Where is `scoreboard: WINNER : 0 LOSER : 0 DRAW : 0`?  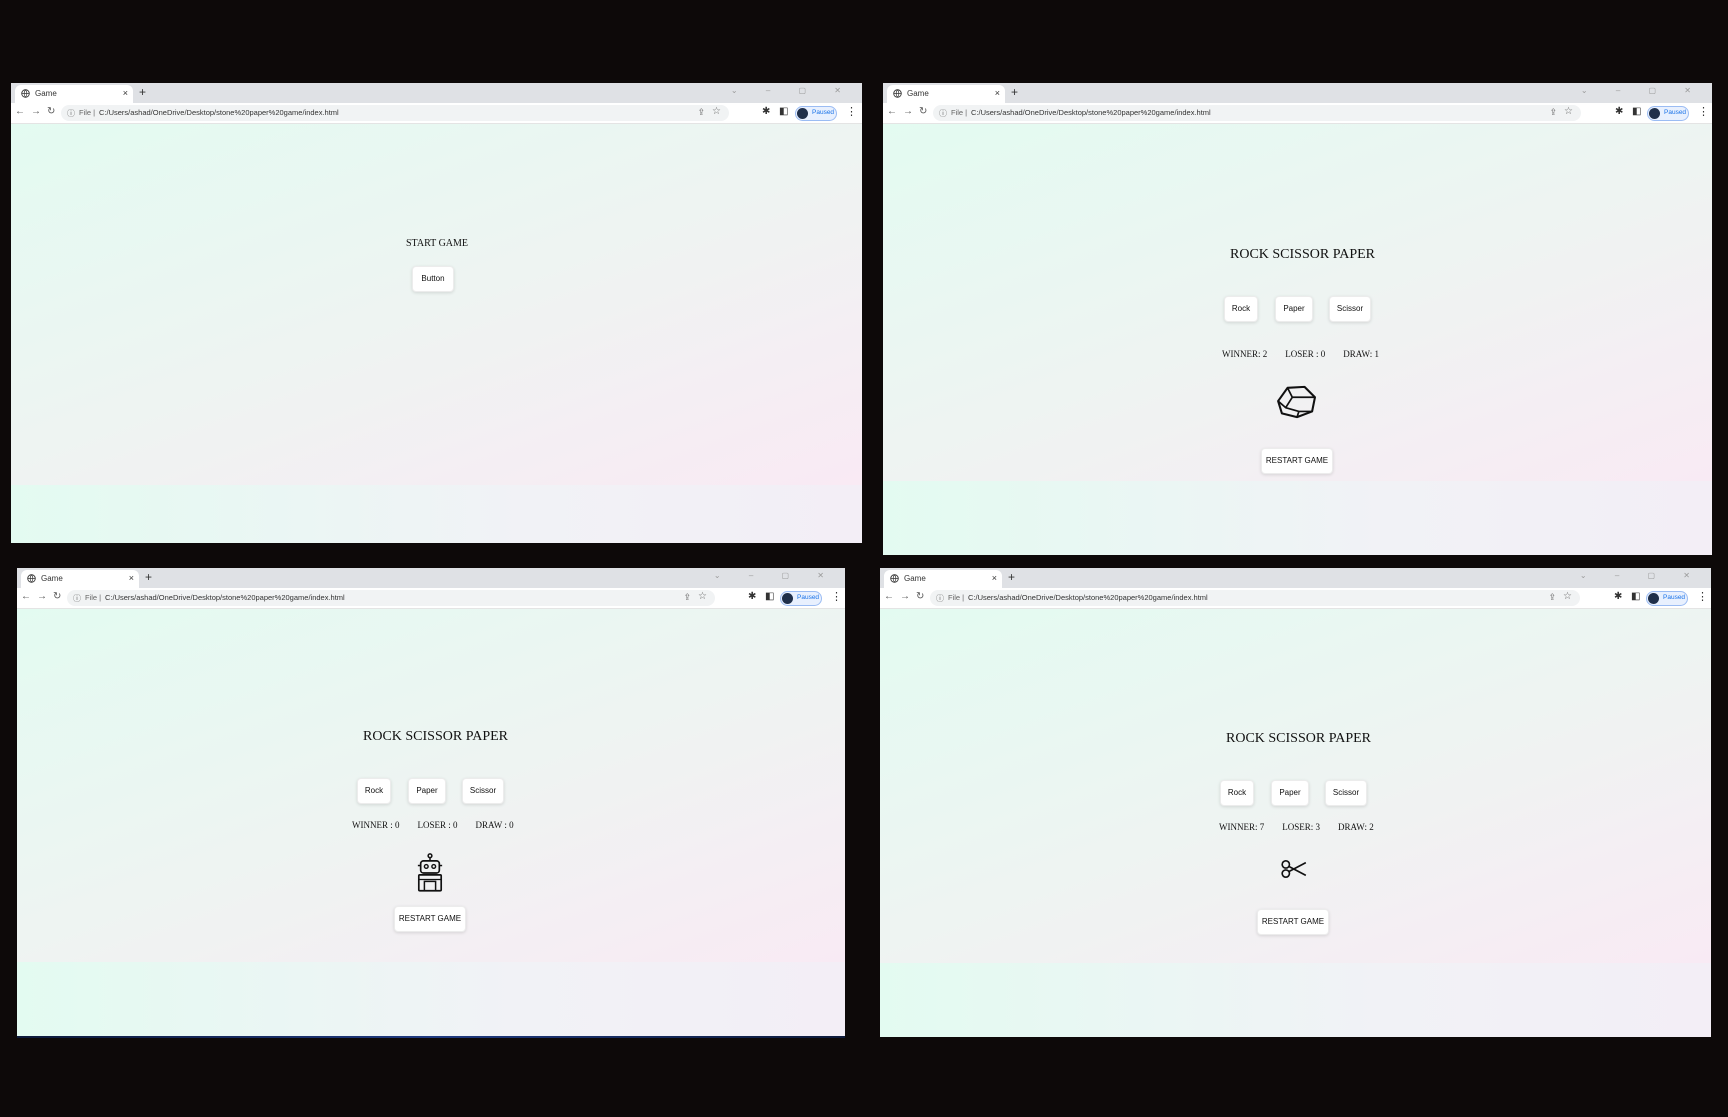 scoreboard: WINNER : 0 LOSER : 0 DRAW : 0 is located at coordinates (442, 825).